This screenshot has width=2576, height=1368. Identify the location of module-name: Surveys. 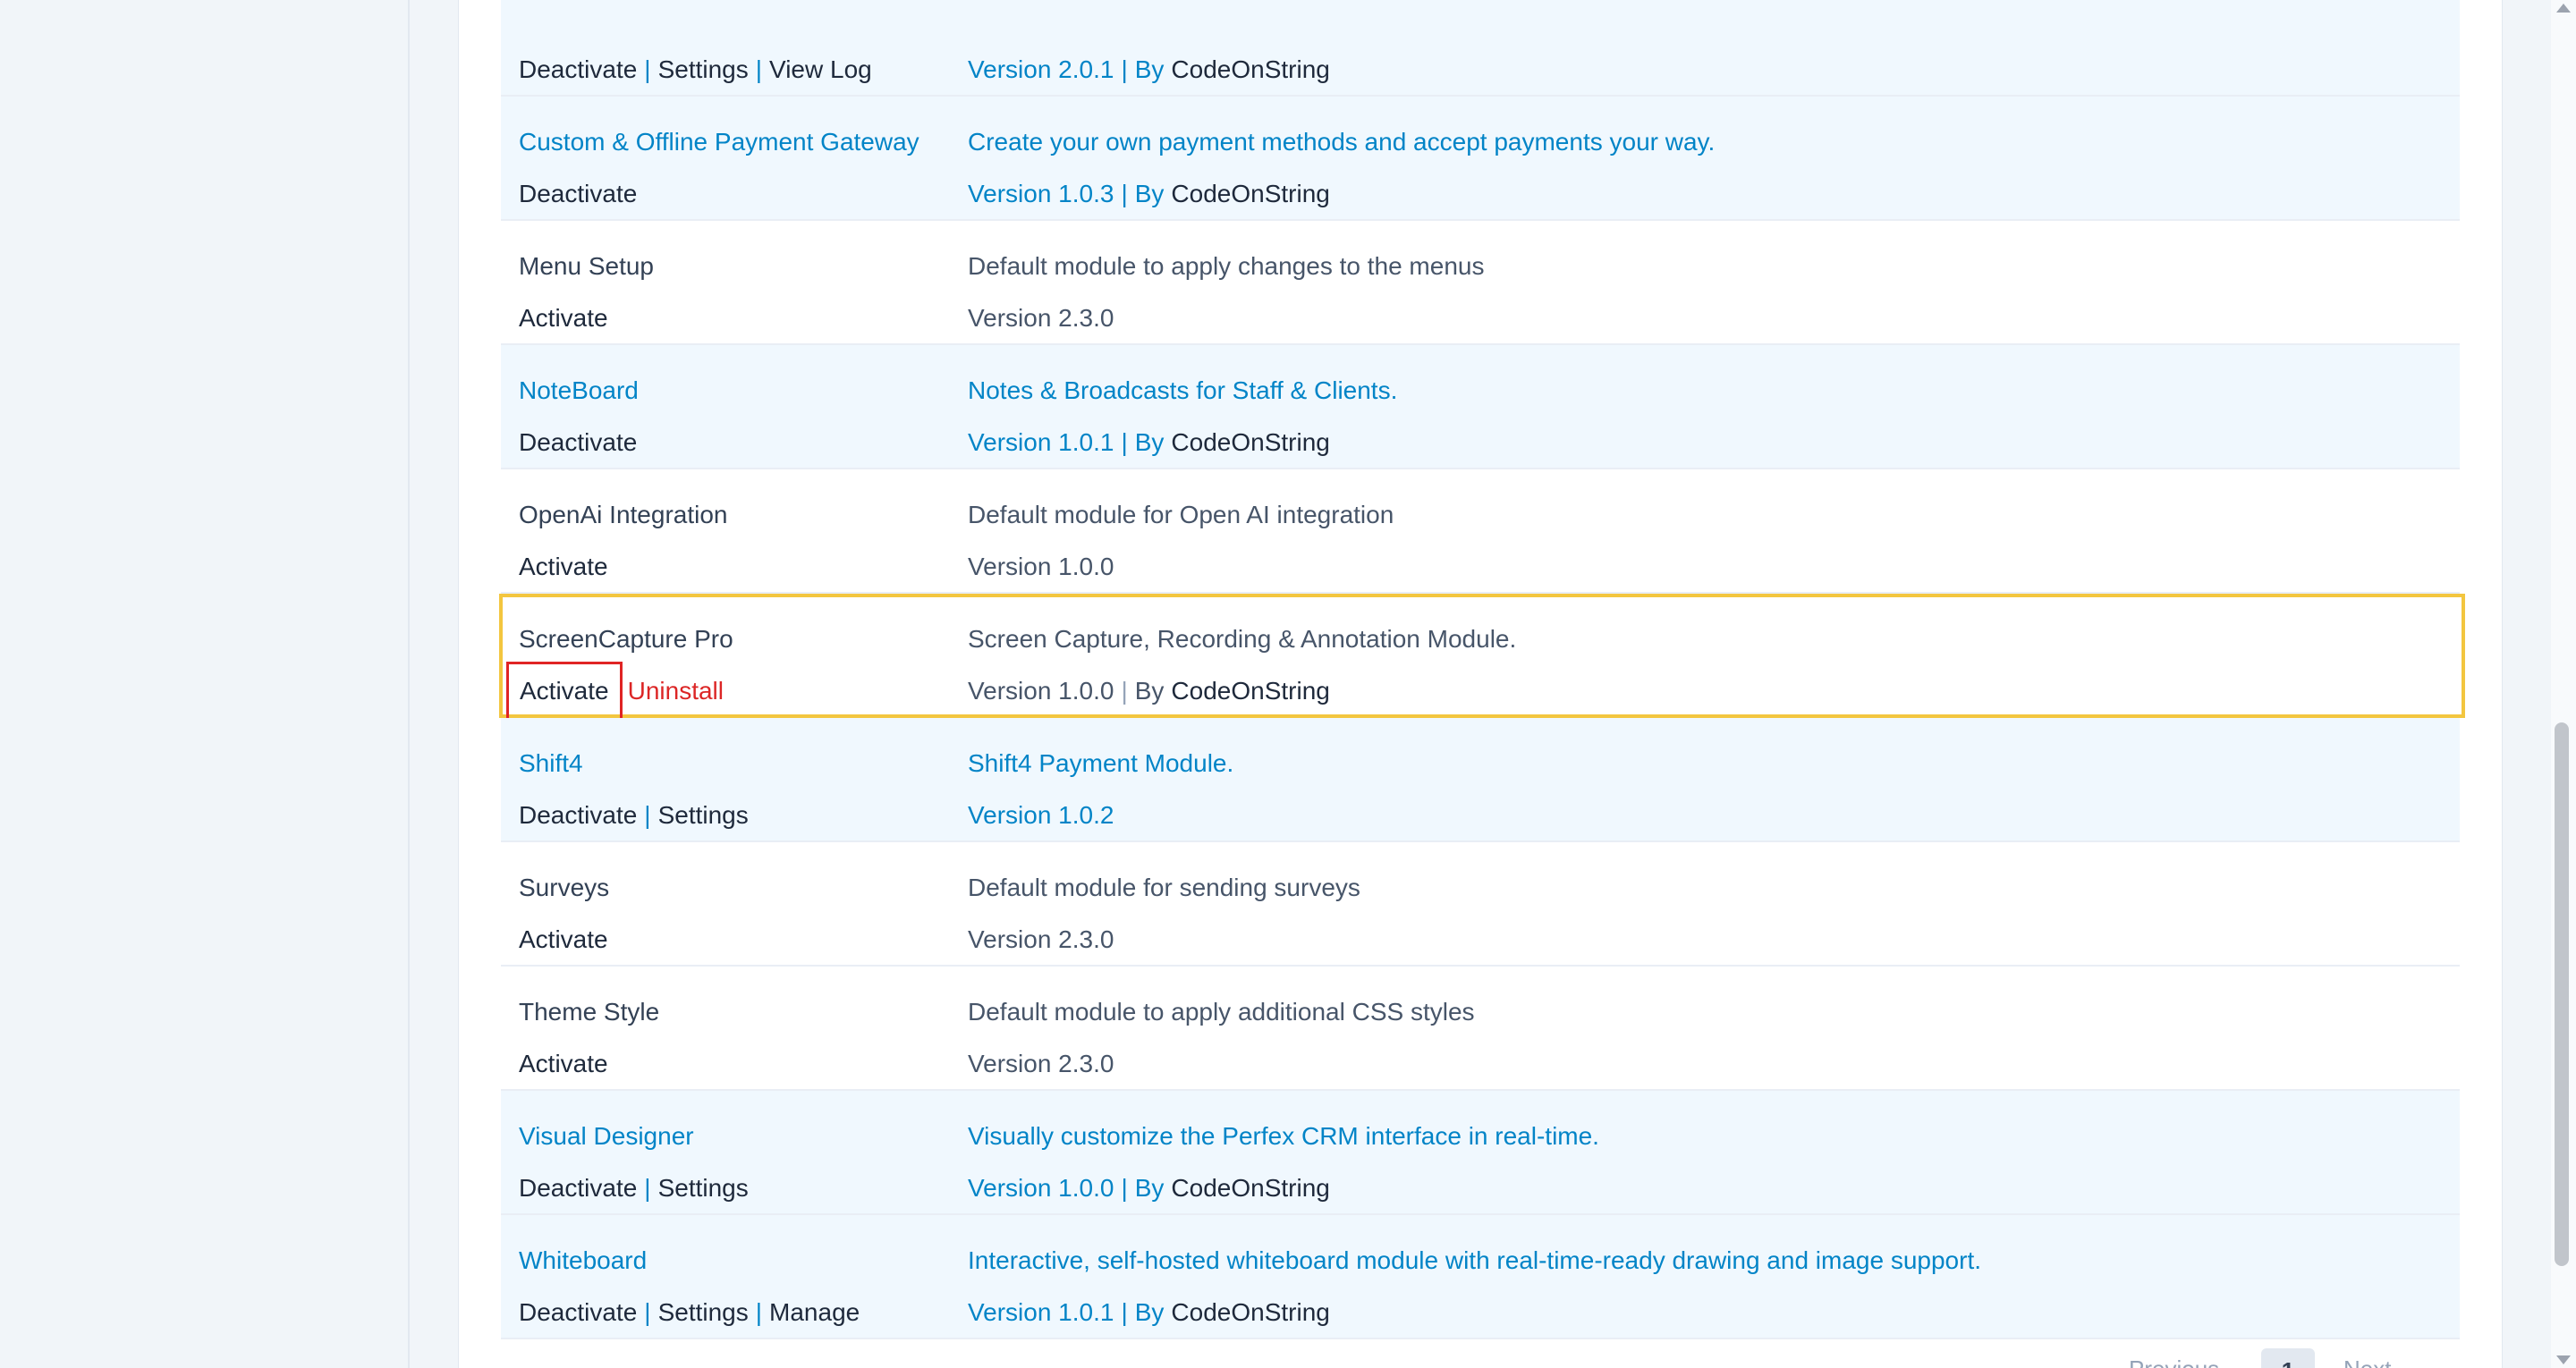
(564, 888).